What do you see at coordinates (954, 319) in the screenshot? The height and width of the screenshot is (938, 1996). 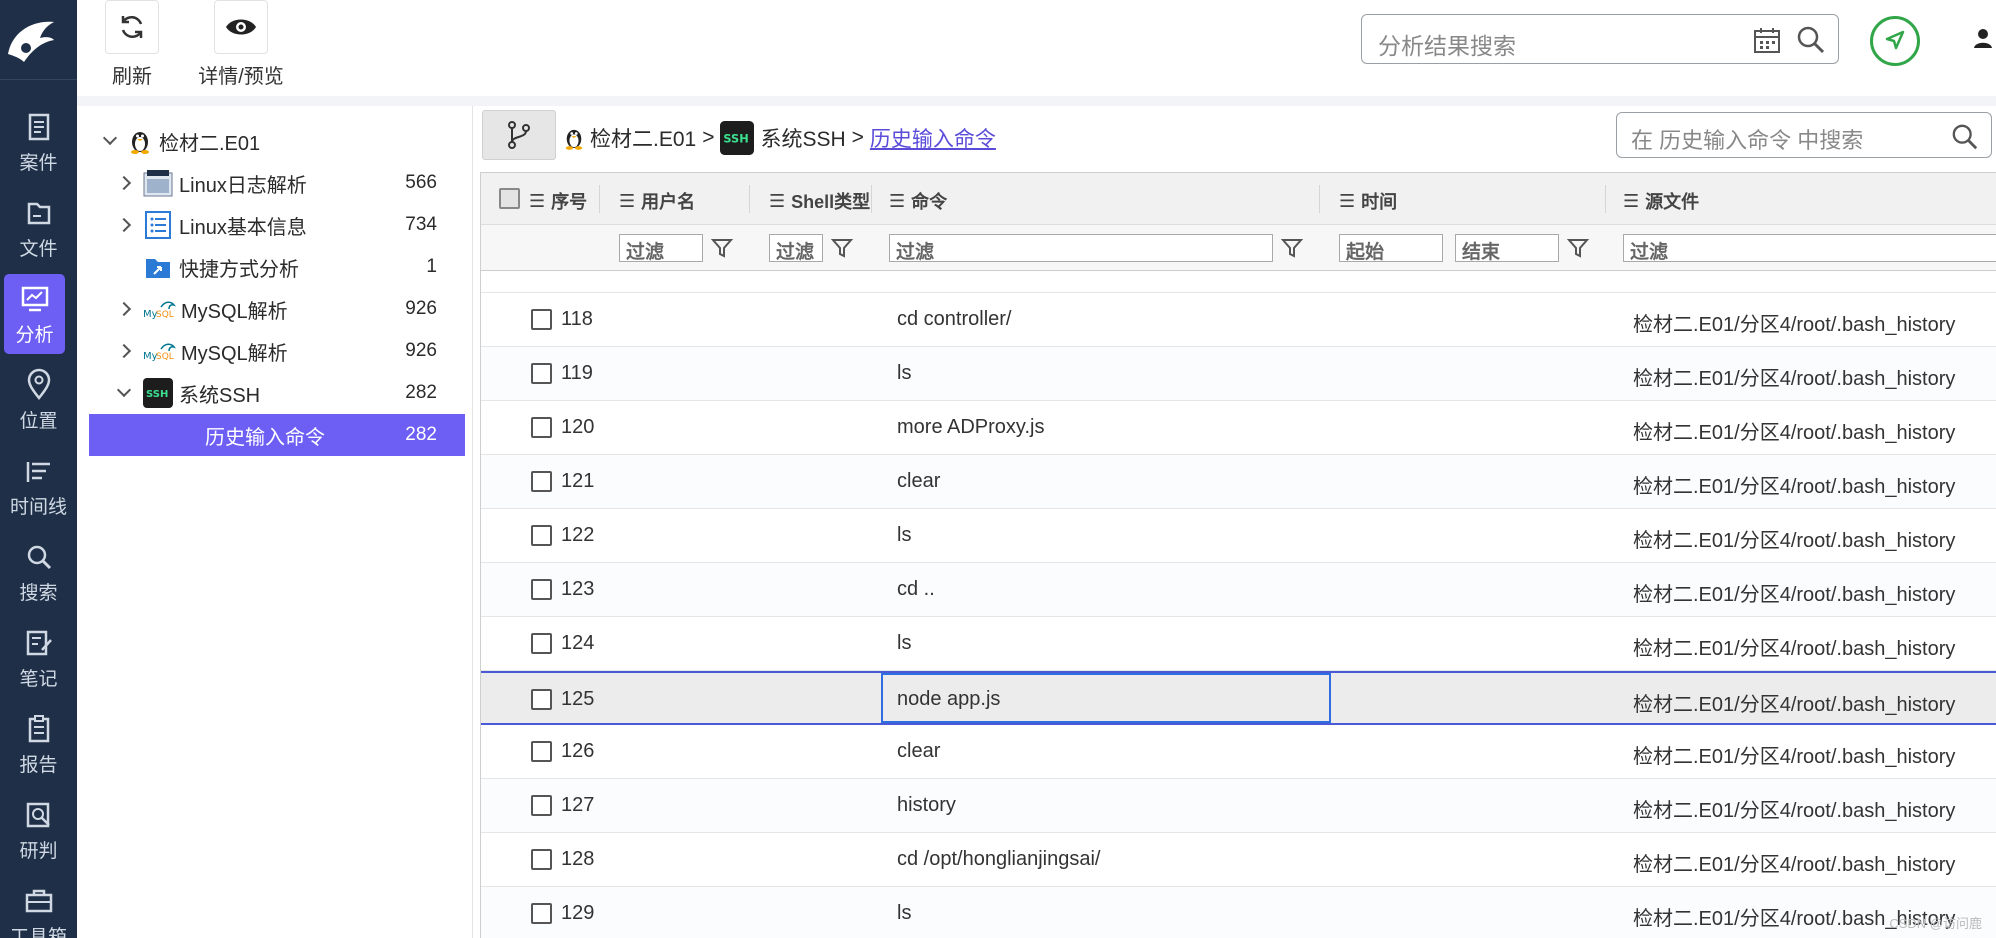 I see `row-command: cd controller/` at bounding box center [954, 319].